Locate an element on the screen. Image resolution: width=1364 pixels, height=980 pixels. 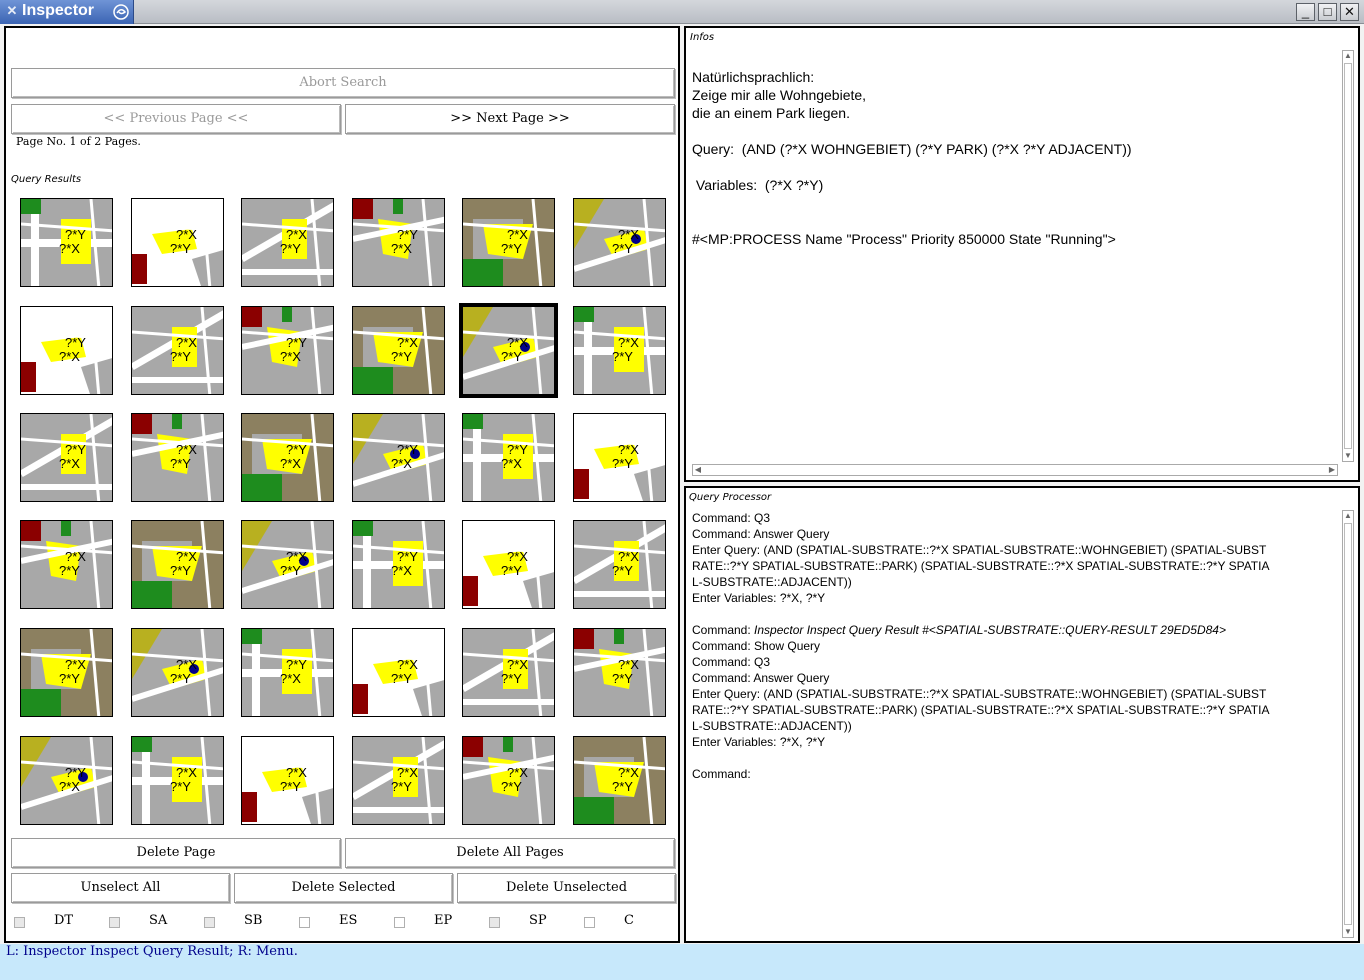
checkbox-sp is located at coordinates (494, 922).